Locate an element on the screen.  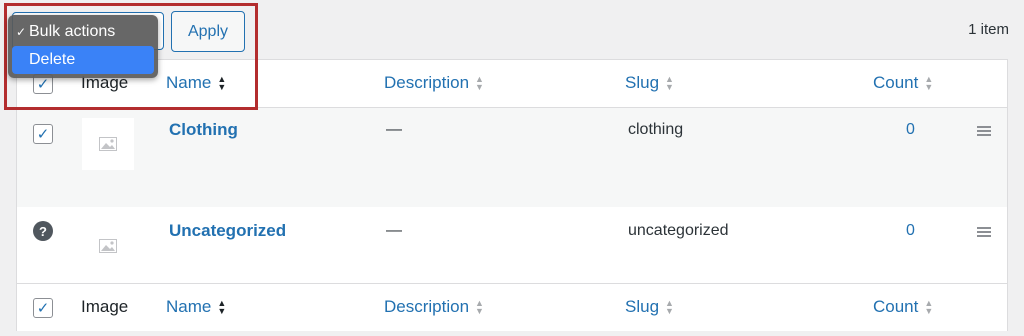
category-slug: uncategorized is located at coordinates (678, 230).